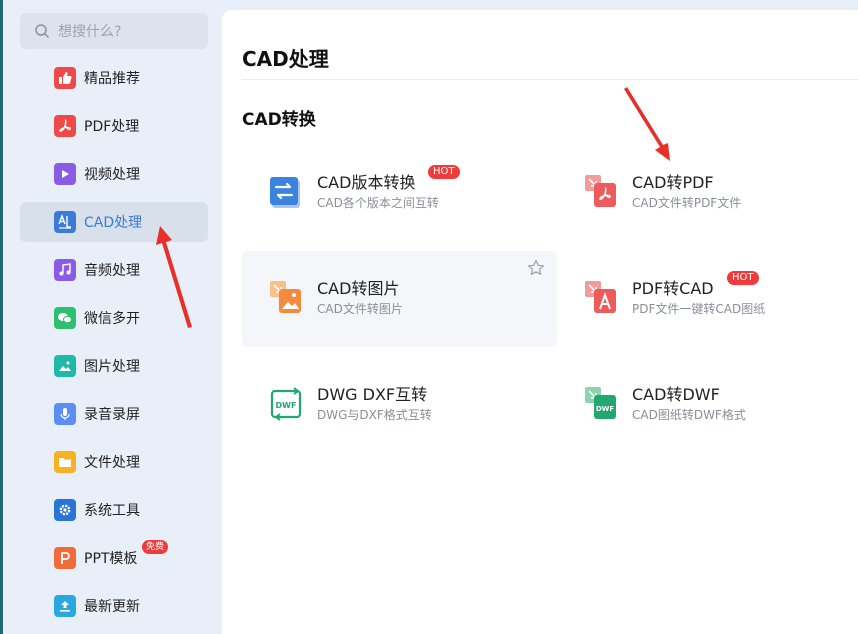  Describe the element at coordinates (550, 79) in the screenshot. I see `divider` at that location.